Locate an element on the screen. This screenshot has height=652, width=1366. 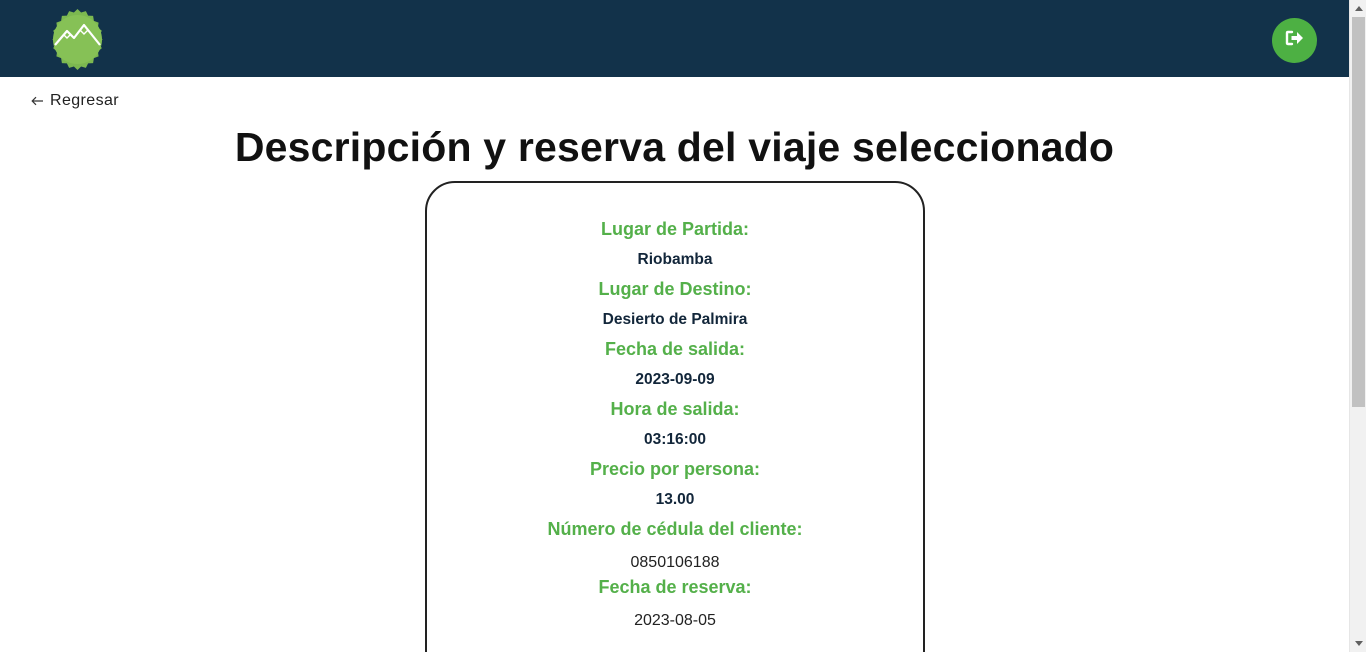
logout-button is located at coordinates (1294, 40).